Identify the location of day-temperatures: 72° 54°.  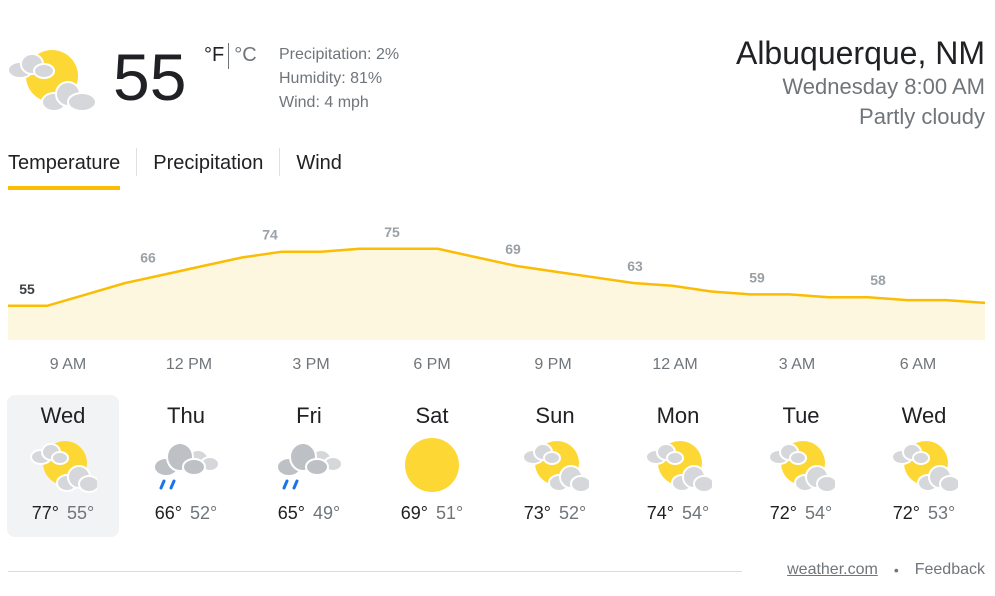
(801, 513).